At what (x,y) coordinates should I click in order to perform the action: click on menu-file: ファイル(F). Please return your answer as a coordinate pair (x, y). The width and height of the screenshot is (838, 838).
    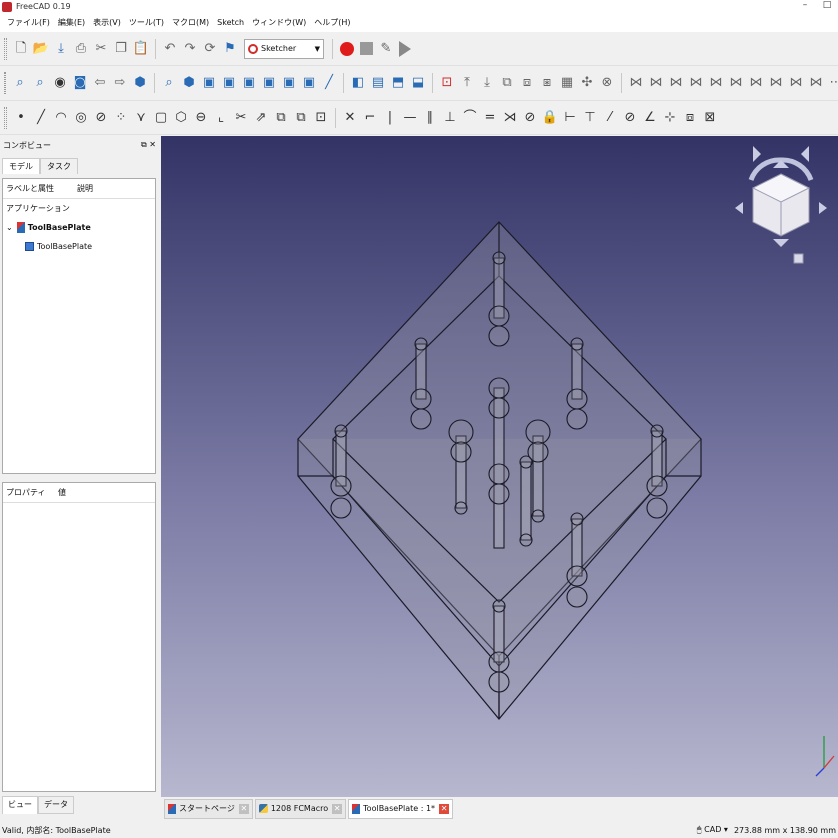
    Looking at the image, I should click on (28, 22).